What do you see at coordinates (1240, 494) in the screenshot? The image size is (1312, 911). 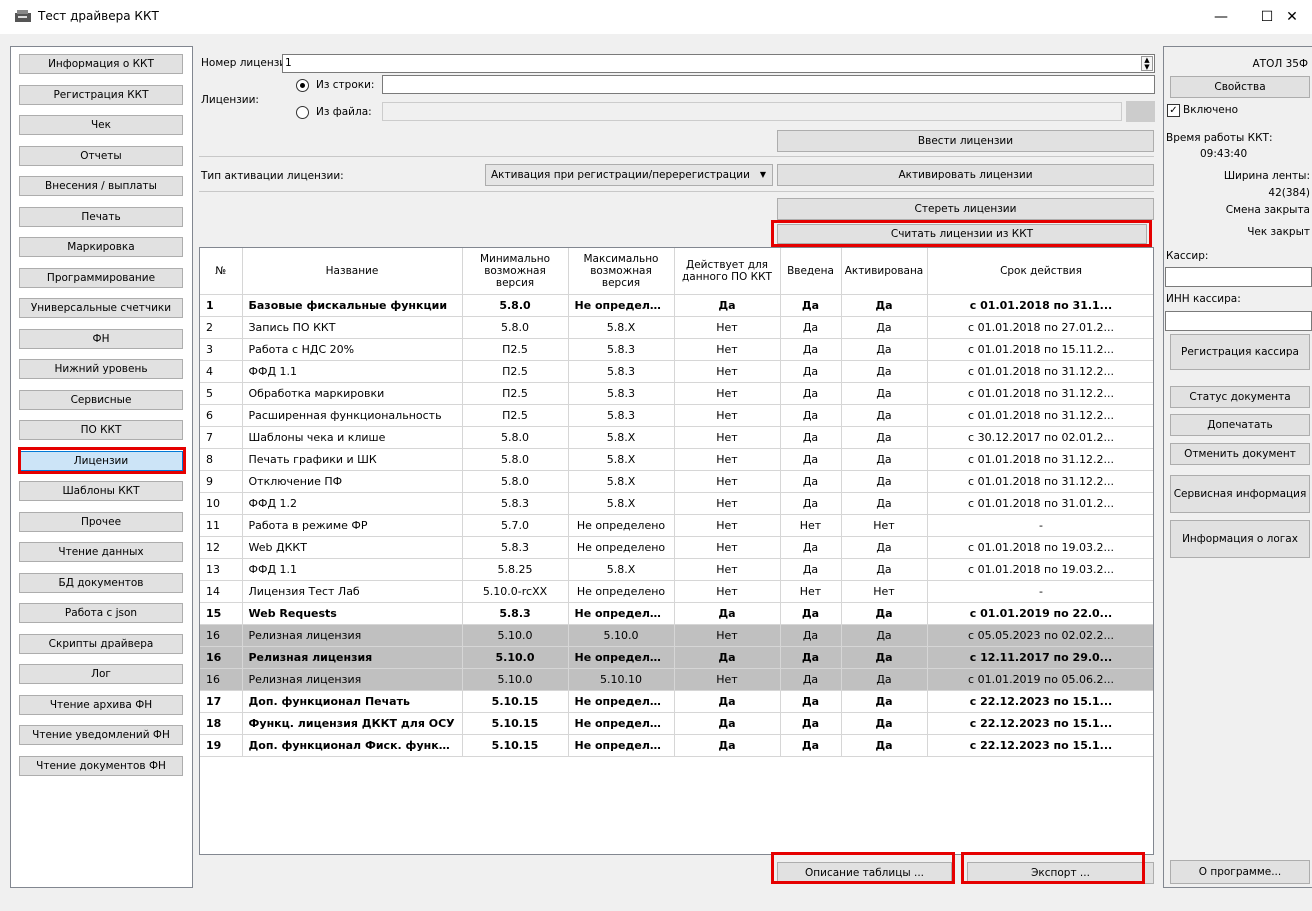 I see `service-info-button: Сервисная информация` at bounding box center [1240, 494].